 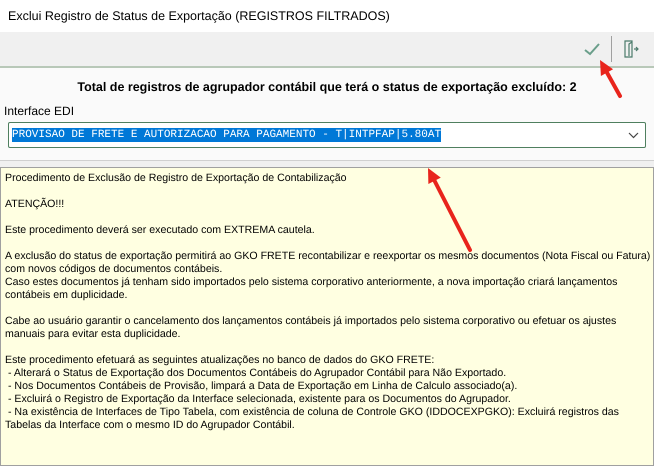 What do you see at coordinates (40, 111) in the screenshot?
I see `group-label: Interface EDI` at bounding box center [40, 111].